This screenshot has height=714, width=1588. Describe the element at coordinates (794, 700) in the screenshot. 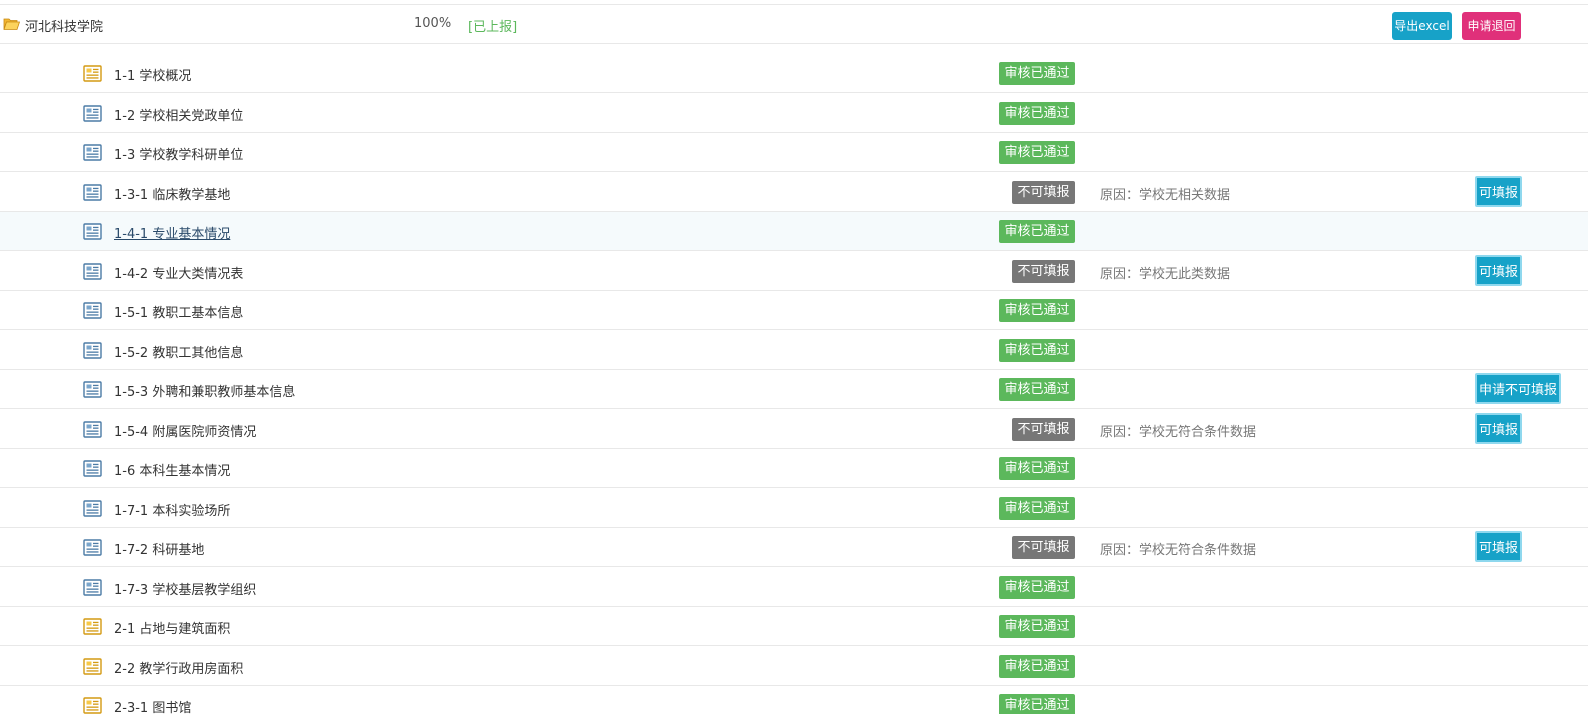

I see `table-row: 2-3-1 图书馆 审核已通过` at that location.